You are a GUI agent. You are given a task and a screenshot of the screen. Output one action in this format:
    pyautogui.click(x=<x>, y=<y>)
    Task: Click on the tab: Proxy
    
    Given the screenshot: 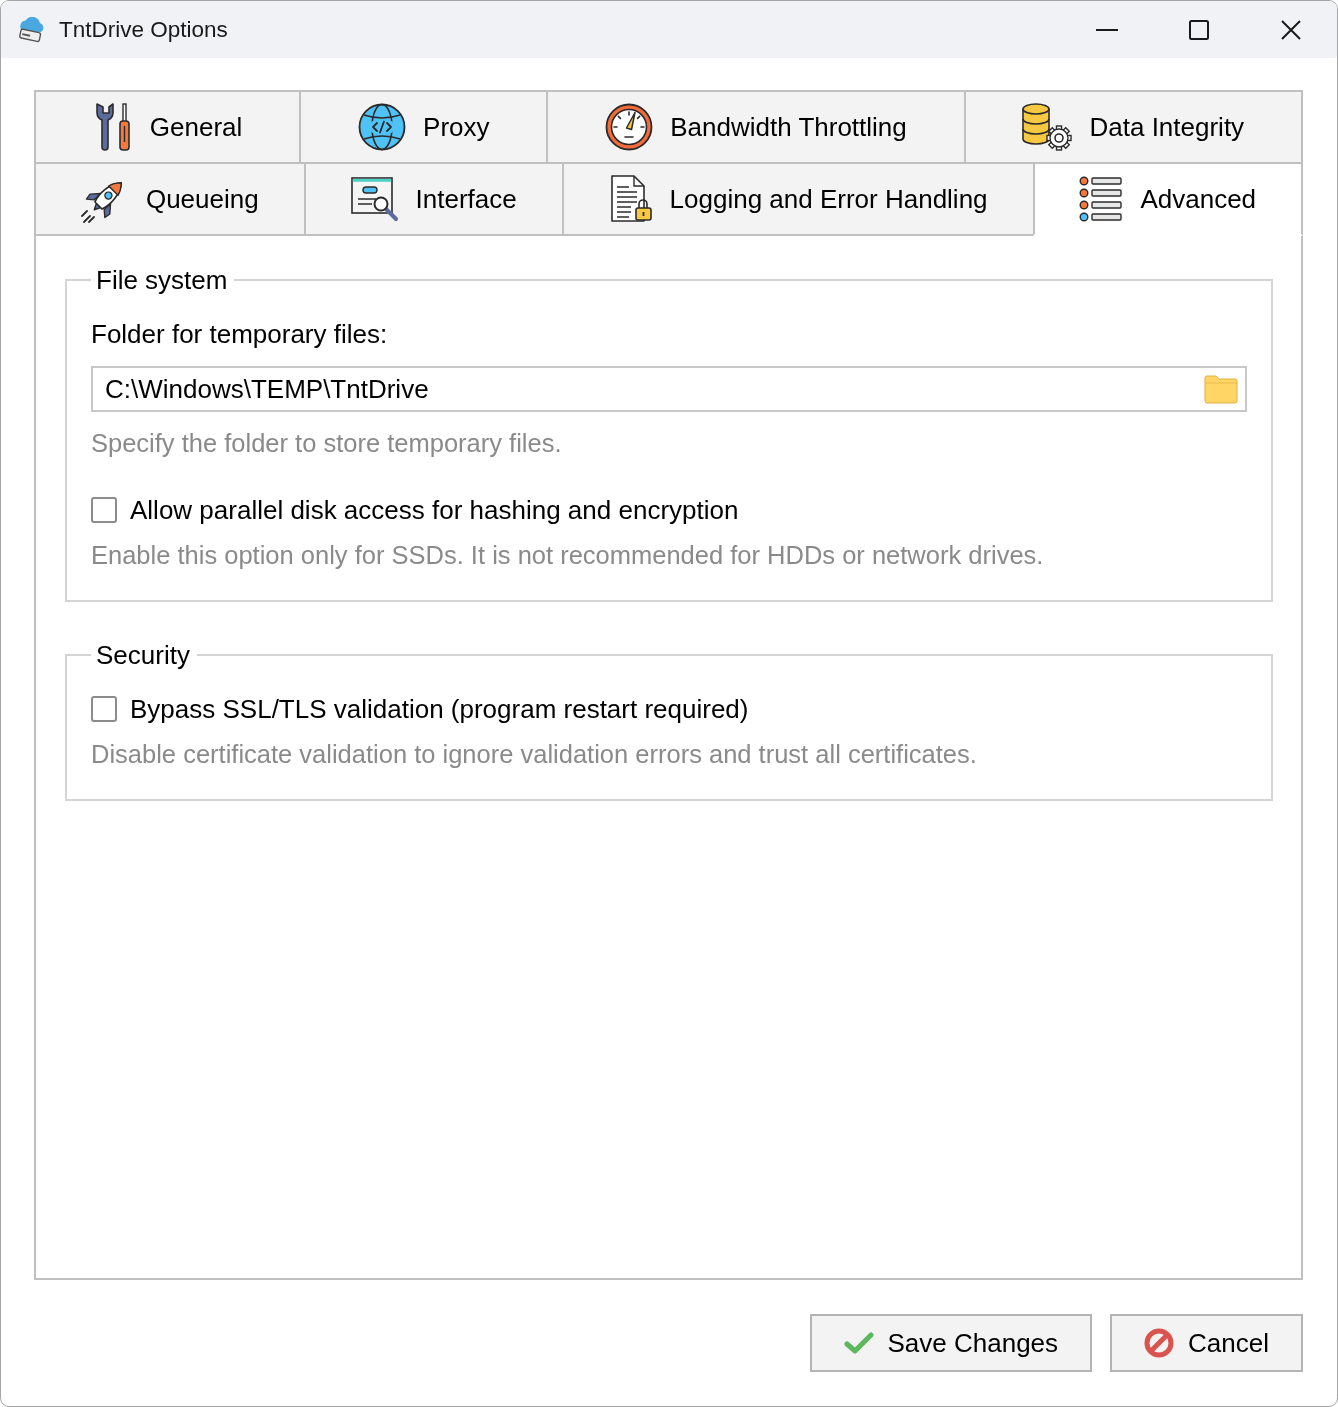 What is the action you would take?
    pyautogui.click(x=424, y=127)
    